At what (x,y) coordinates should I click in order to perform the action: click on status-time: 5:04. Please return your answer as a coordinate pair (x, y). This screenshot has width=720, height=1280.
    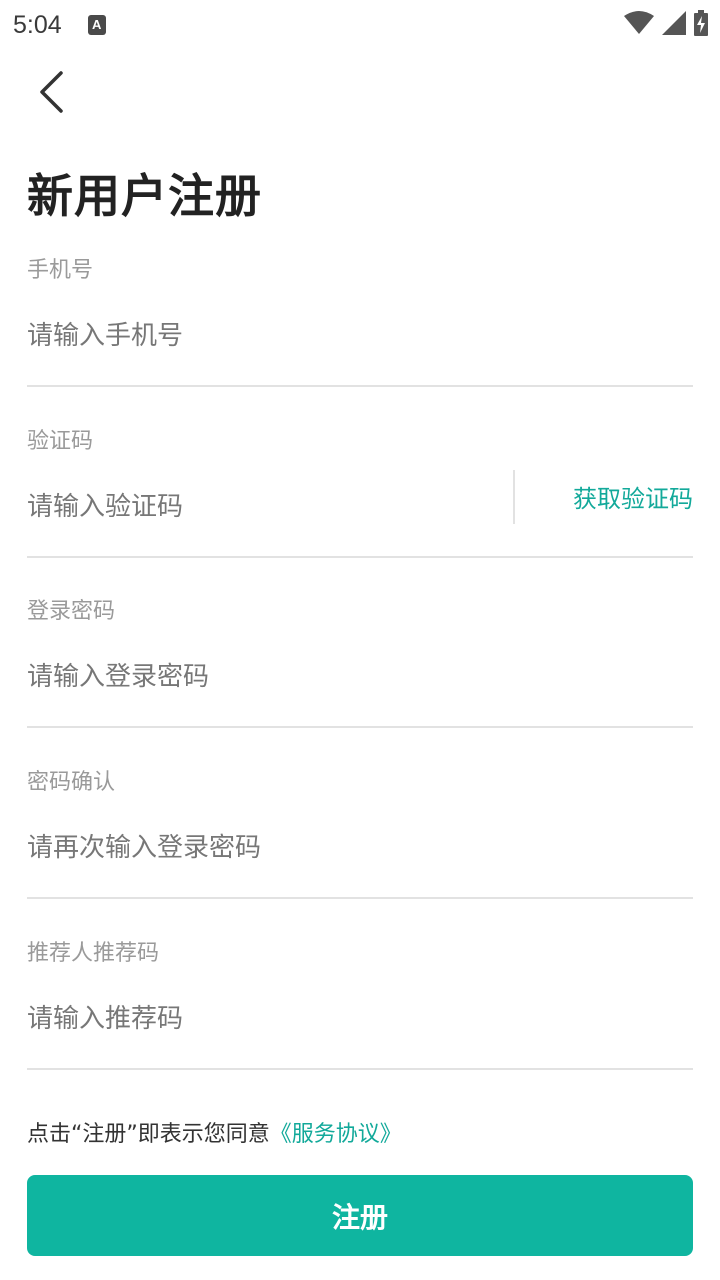
    Looking at the image, I should click on (37, 24).